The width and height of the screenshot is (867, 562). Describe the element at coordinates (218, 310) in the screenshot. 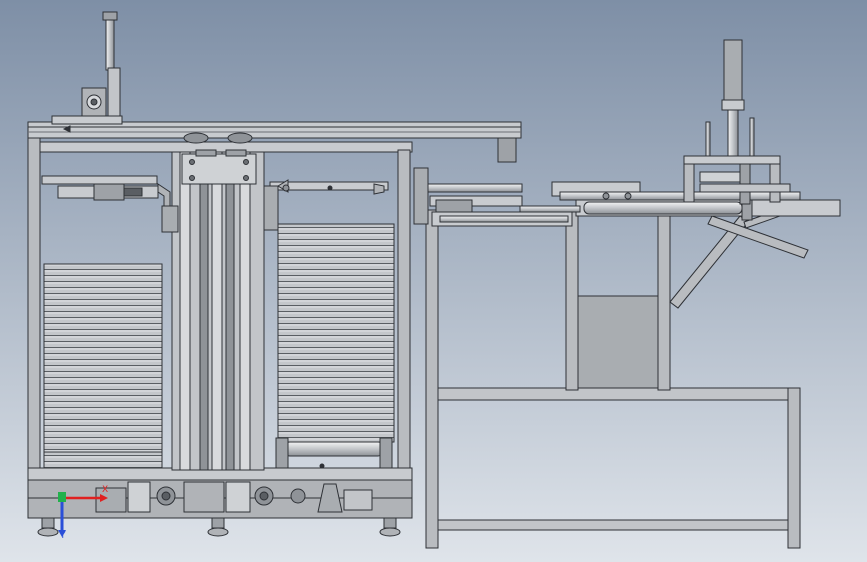

I see `lifting-column` at that location.